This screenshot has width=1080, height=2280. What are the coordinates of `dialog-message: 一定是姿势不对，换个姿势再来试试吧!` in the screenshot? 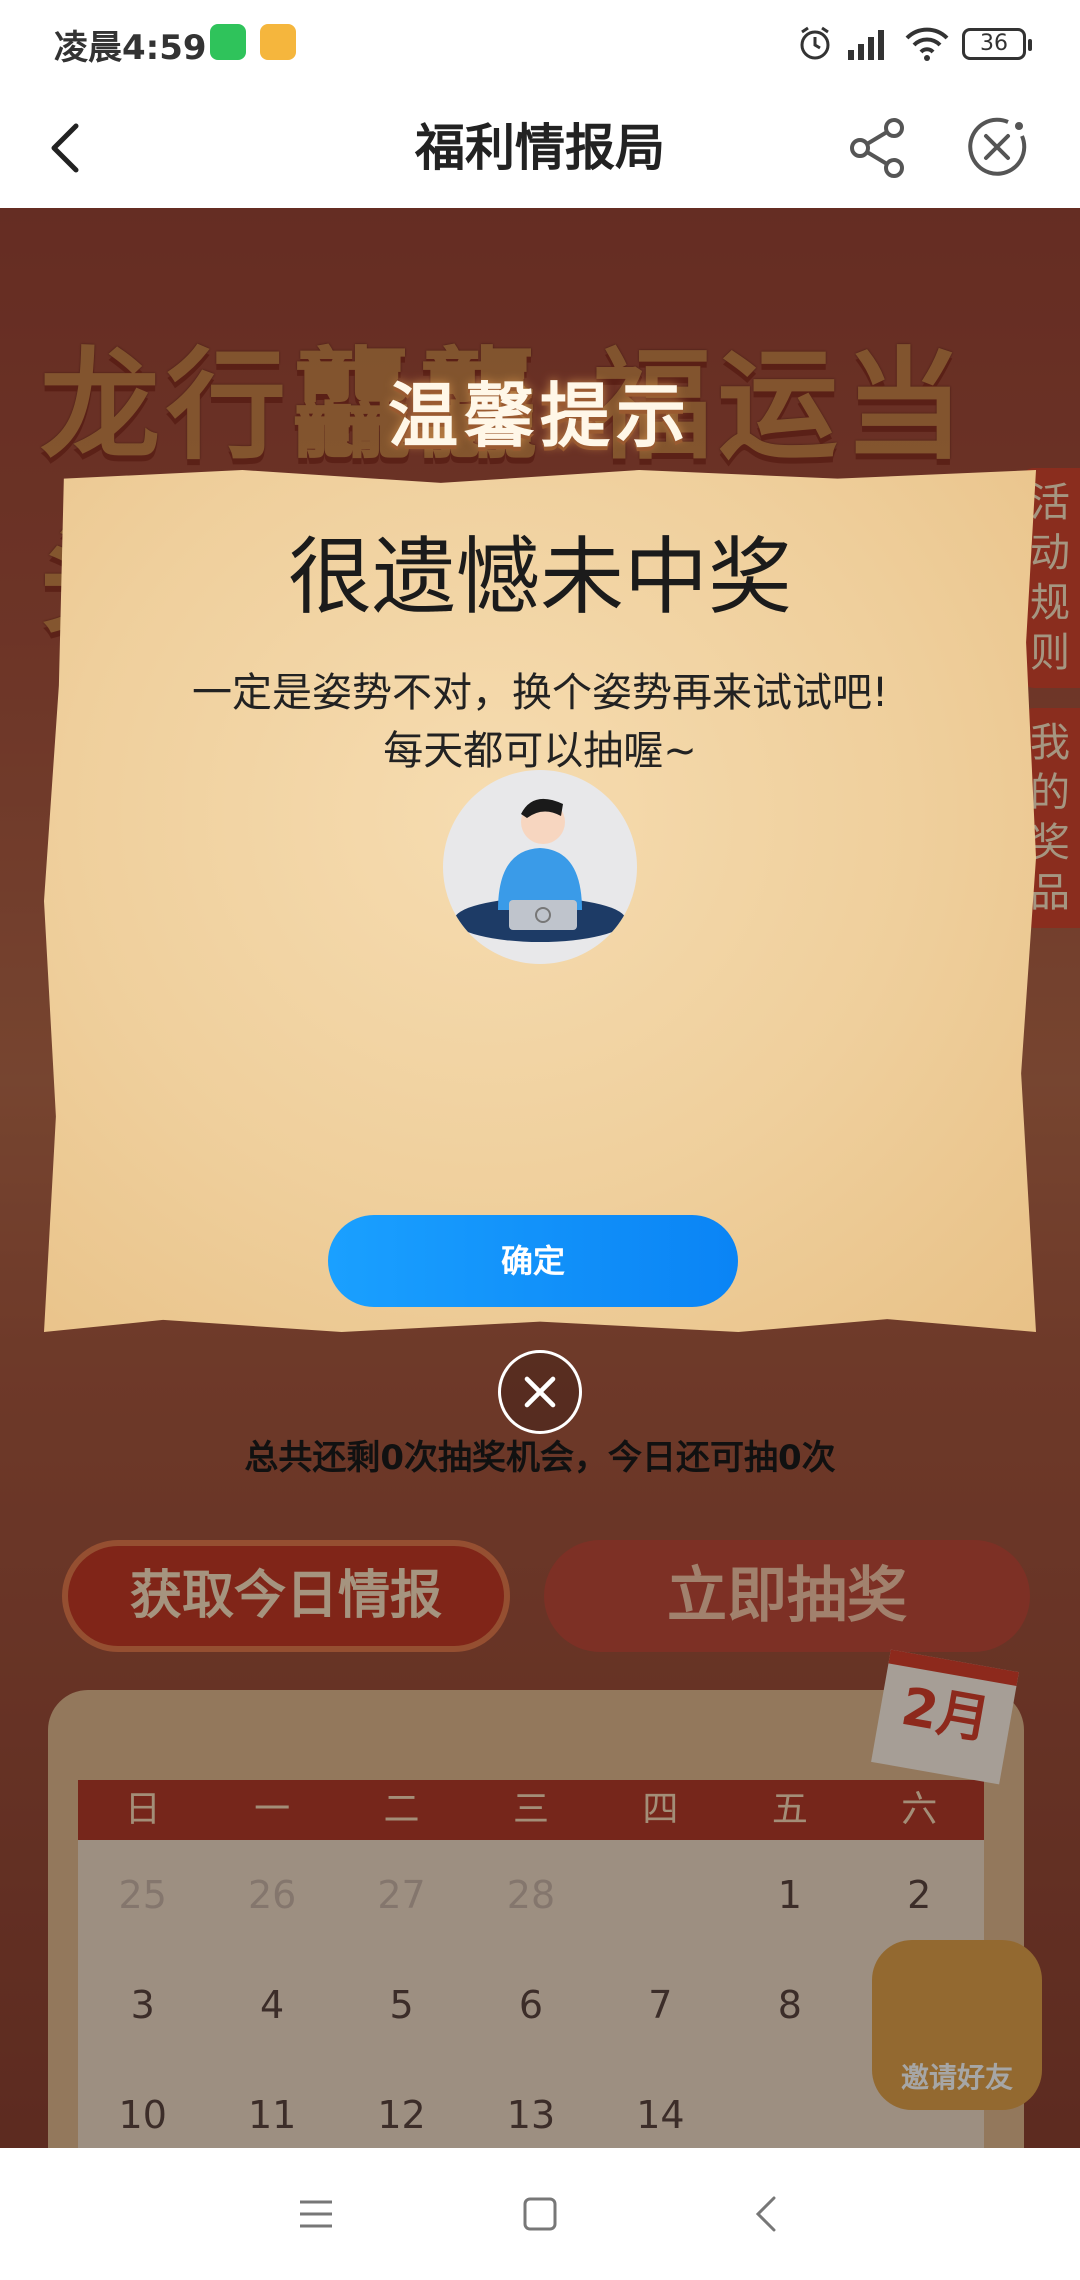 It's located at (540, 693).